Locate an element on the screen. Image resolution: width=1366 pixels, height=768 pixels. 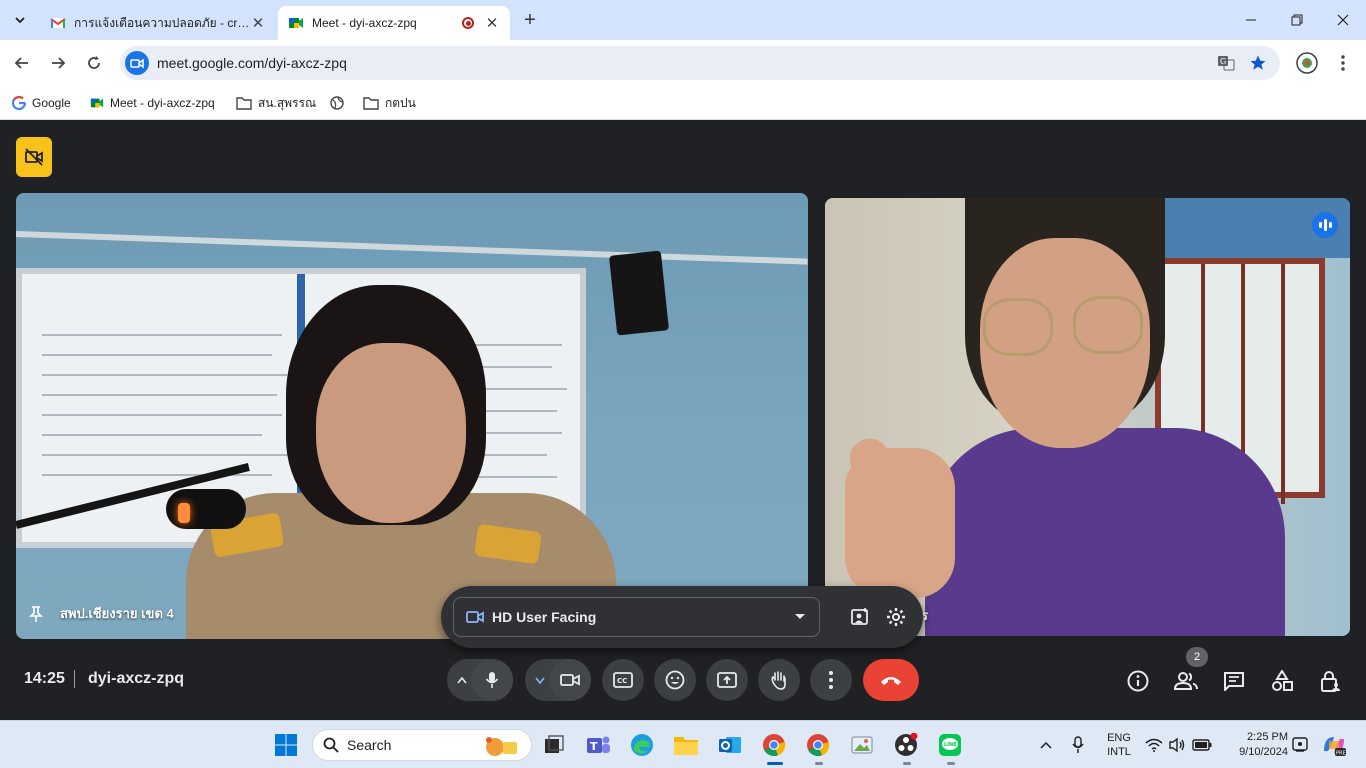
start-button is located at coordinates (286, 745).